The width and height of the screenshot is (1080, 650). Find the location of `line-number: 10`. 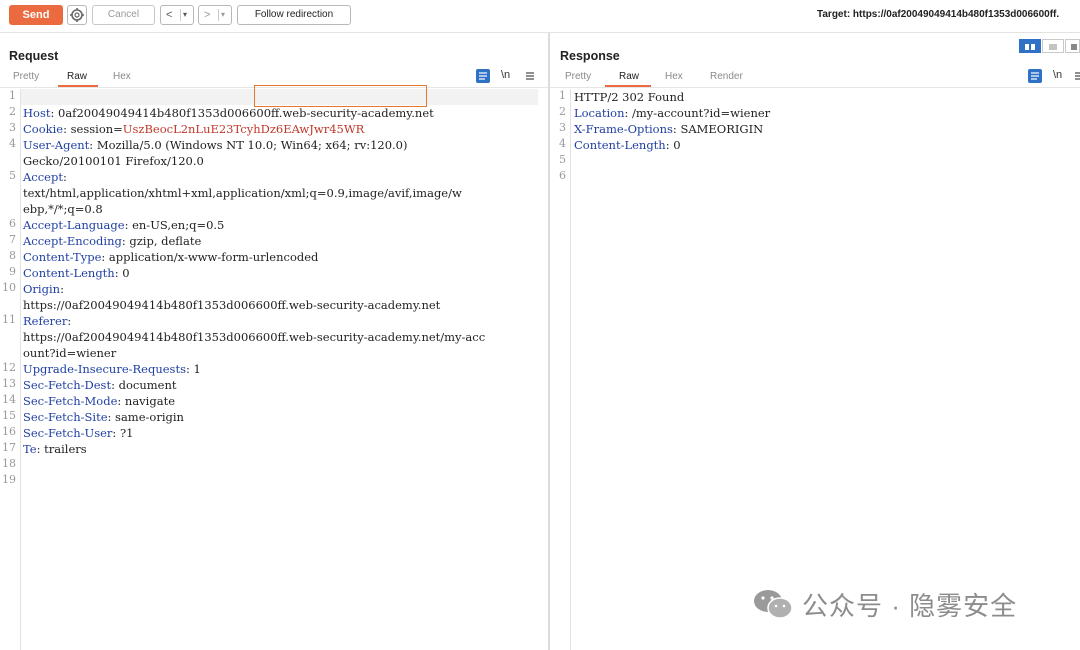

line-number: 10 is located at coordinates (9, 287).